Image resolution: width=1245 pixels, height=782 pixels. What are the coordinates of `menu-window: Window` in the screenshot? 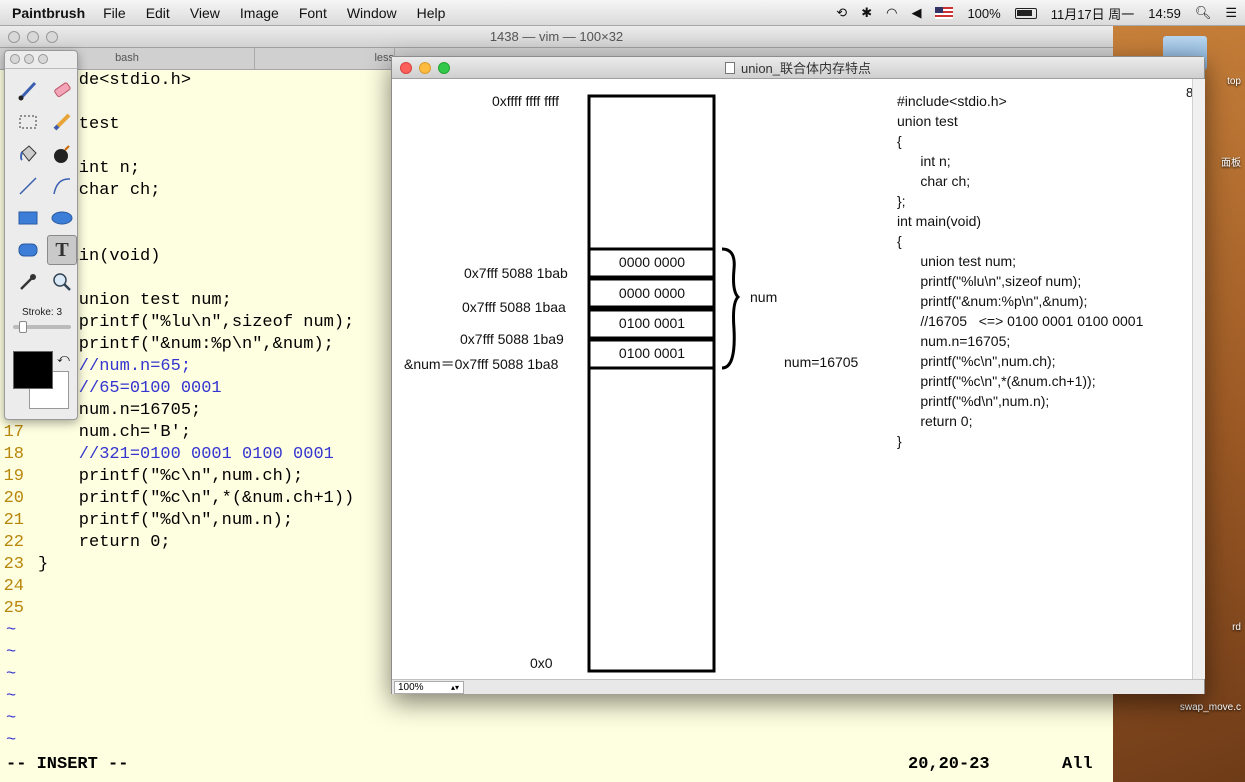 It's located at (372, 13).